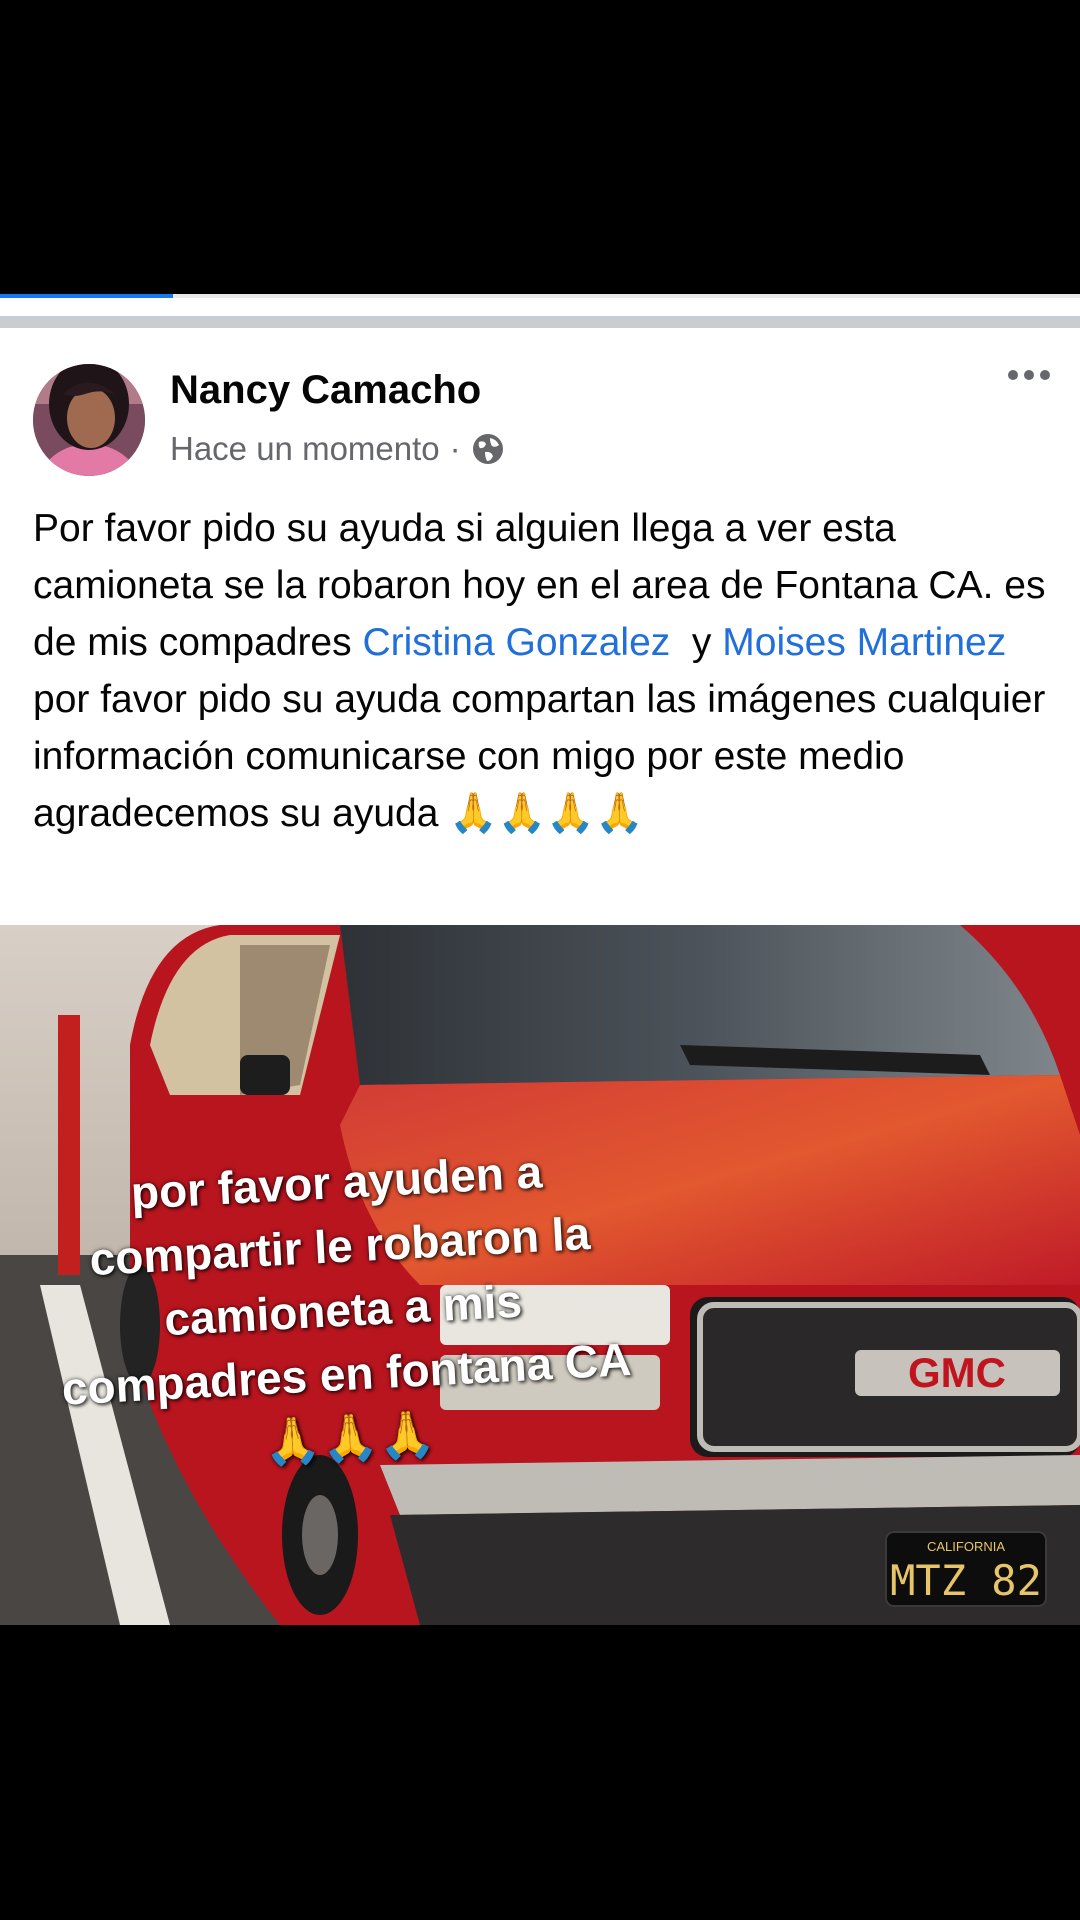 The width and height of the screenshot is (1080, 1920). I want to click on post-text-part: y, so click(696, 642).